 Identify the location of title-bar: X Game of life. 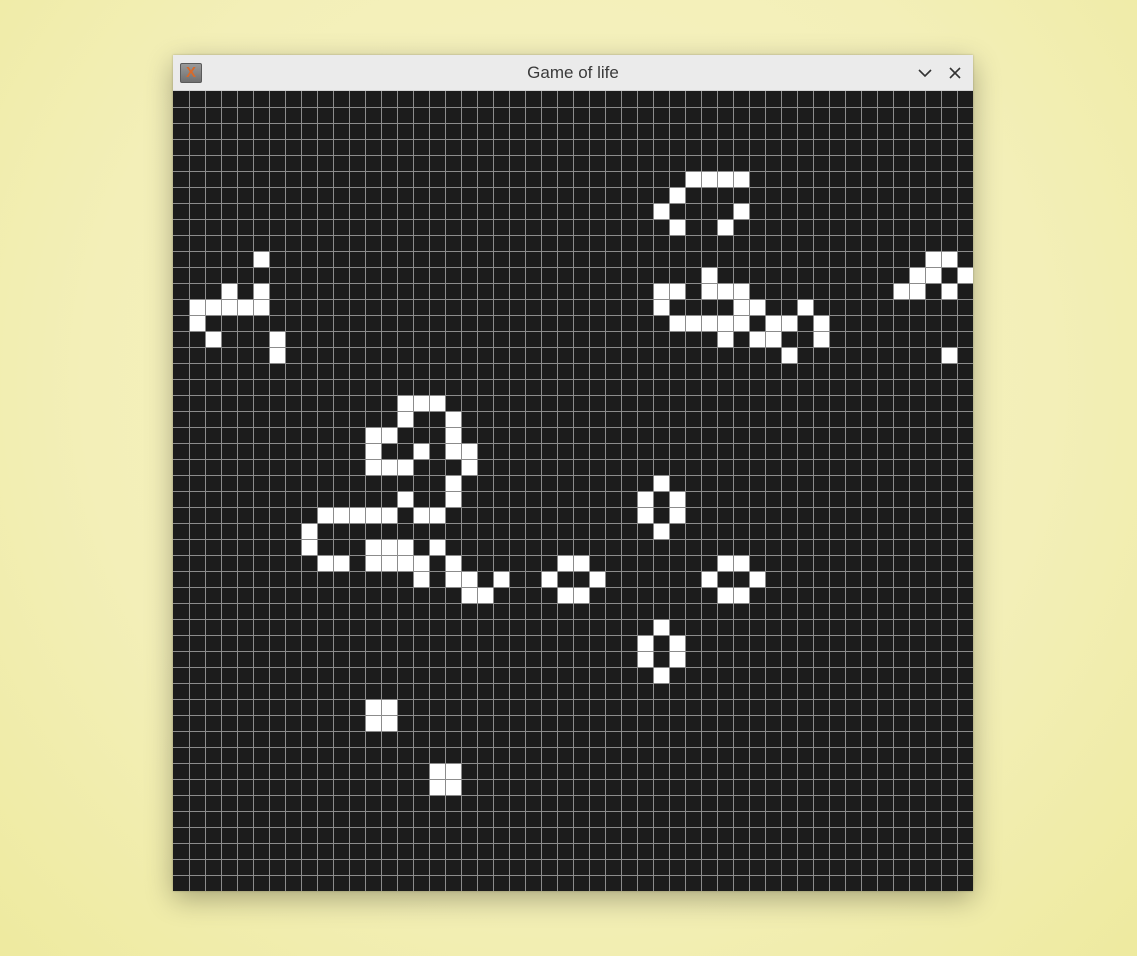
(573, 73).